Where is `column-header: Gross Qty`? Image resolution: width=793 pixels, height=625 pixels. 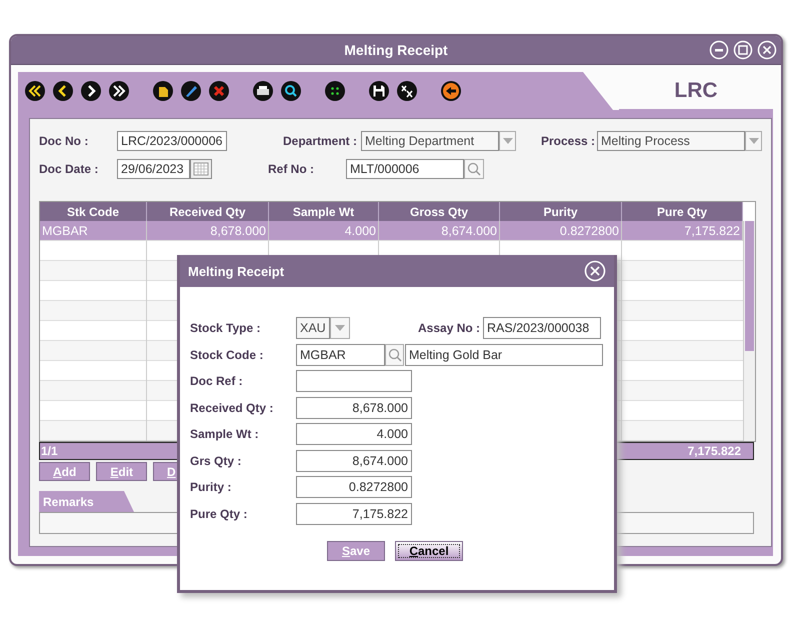
column-header: Gross Qty is located at coordinates (439, 211).